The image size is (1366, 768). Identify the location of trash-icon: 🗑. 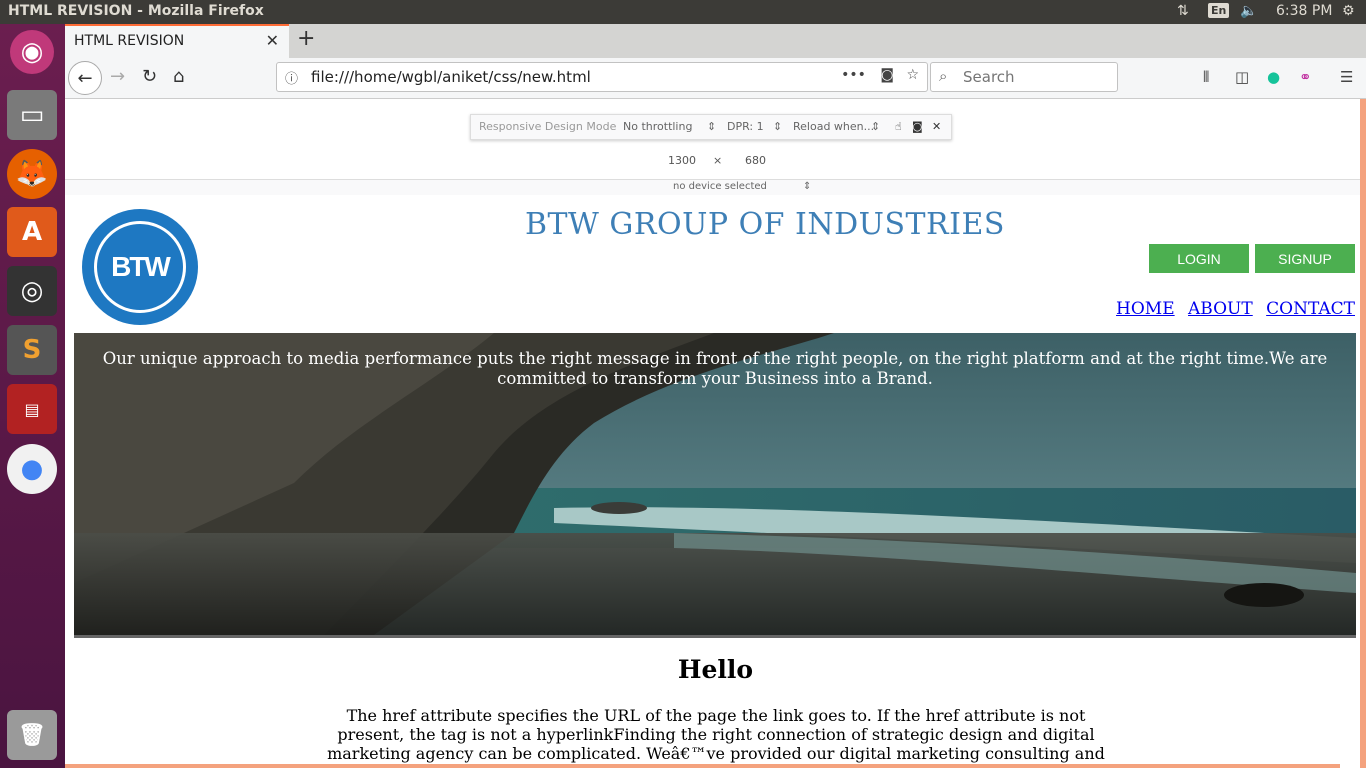
(32, 735).